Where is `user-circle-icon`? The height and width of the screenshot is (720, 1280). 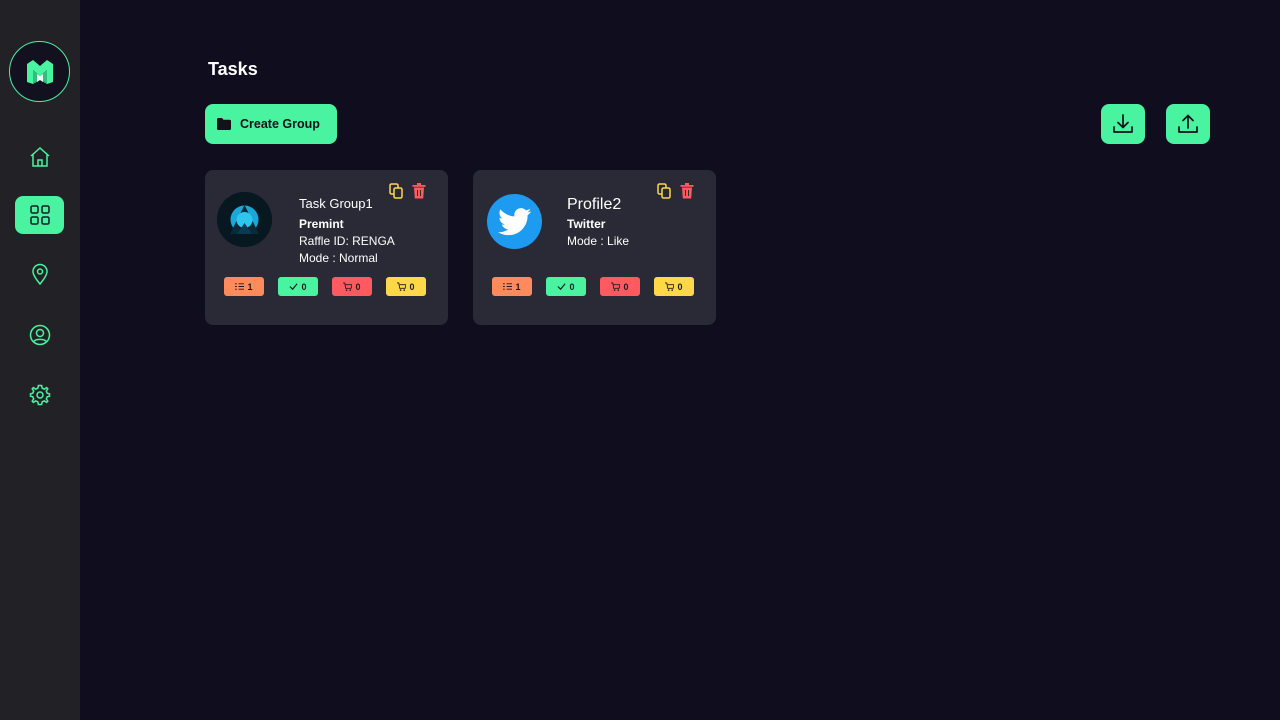 user-circle-icon is located at coordinates (39, 335).